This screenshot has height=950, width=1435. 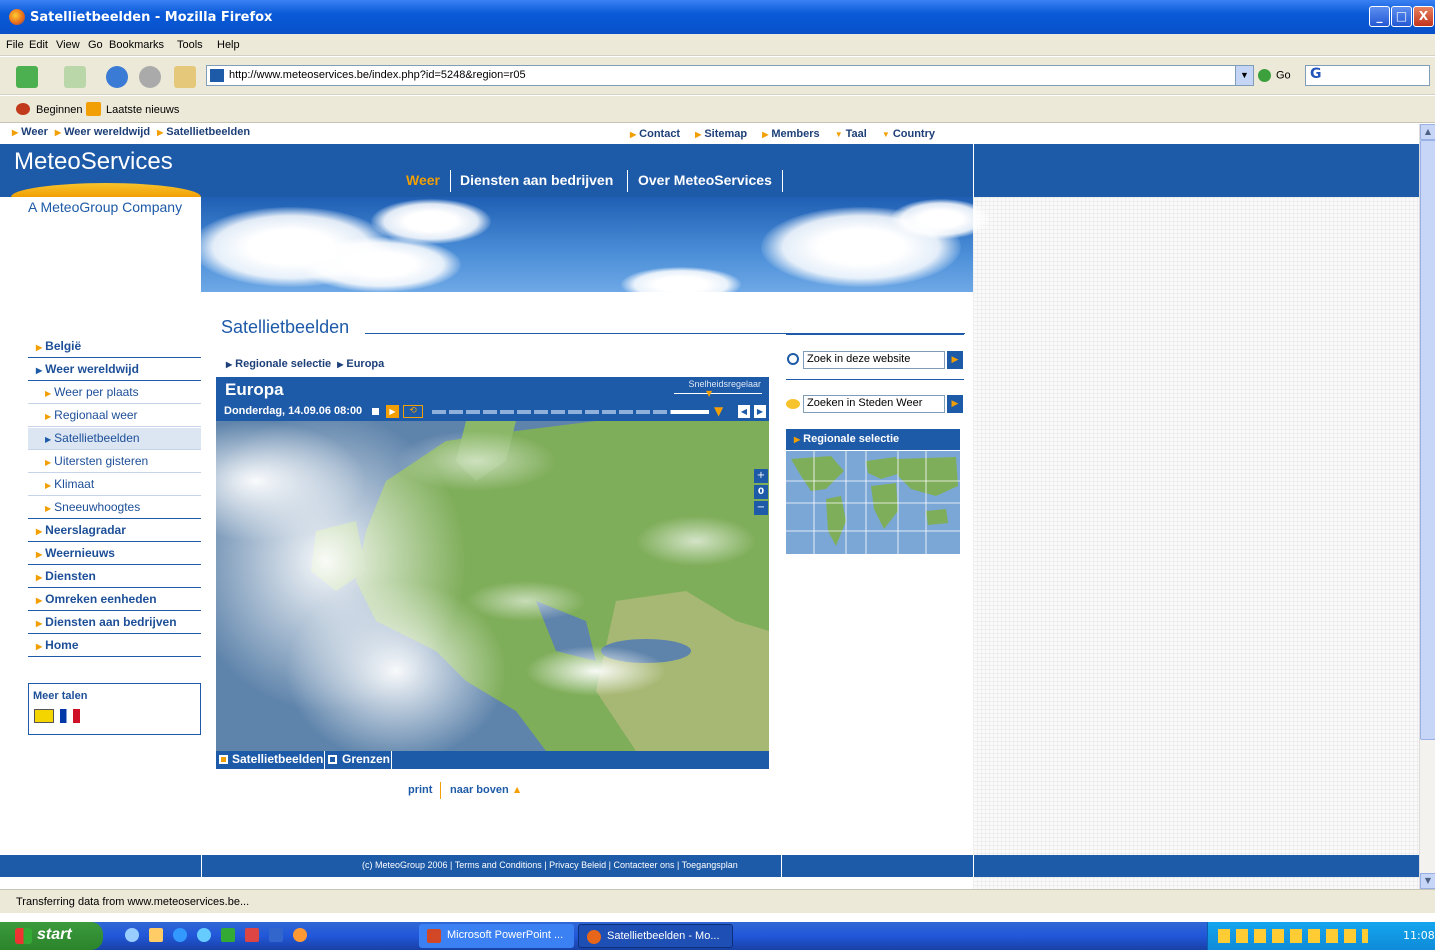 I want to click on go-button: Go, so click(x=1274, y=75).